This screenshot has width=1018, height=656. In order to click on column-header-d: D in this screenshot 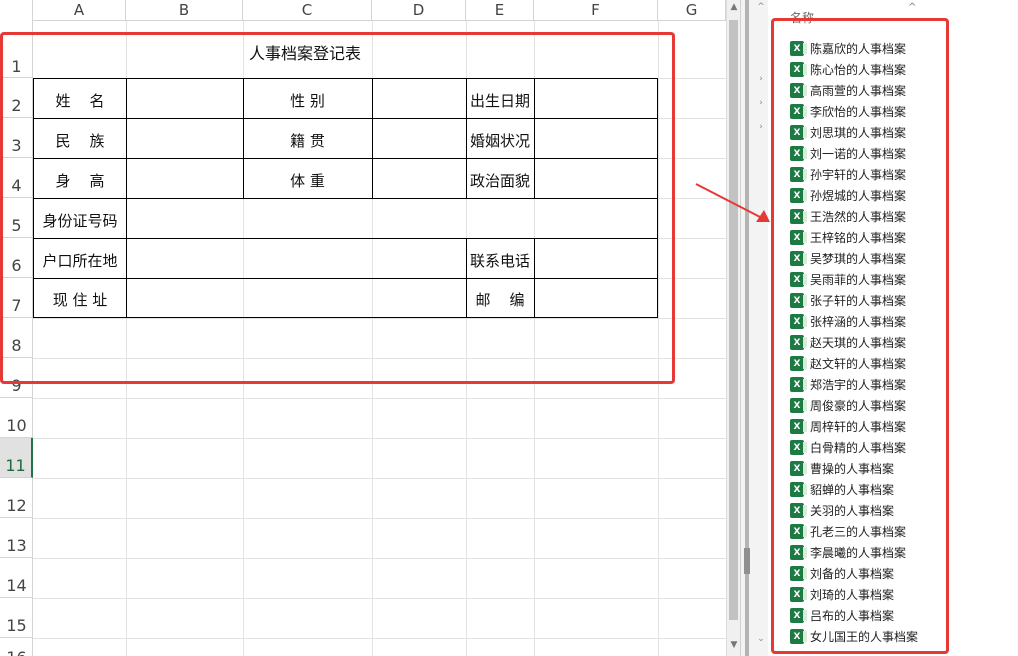, I will do `click(419, 10)`.